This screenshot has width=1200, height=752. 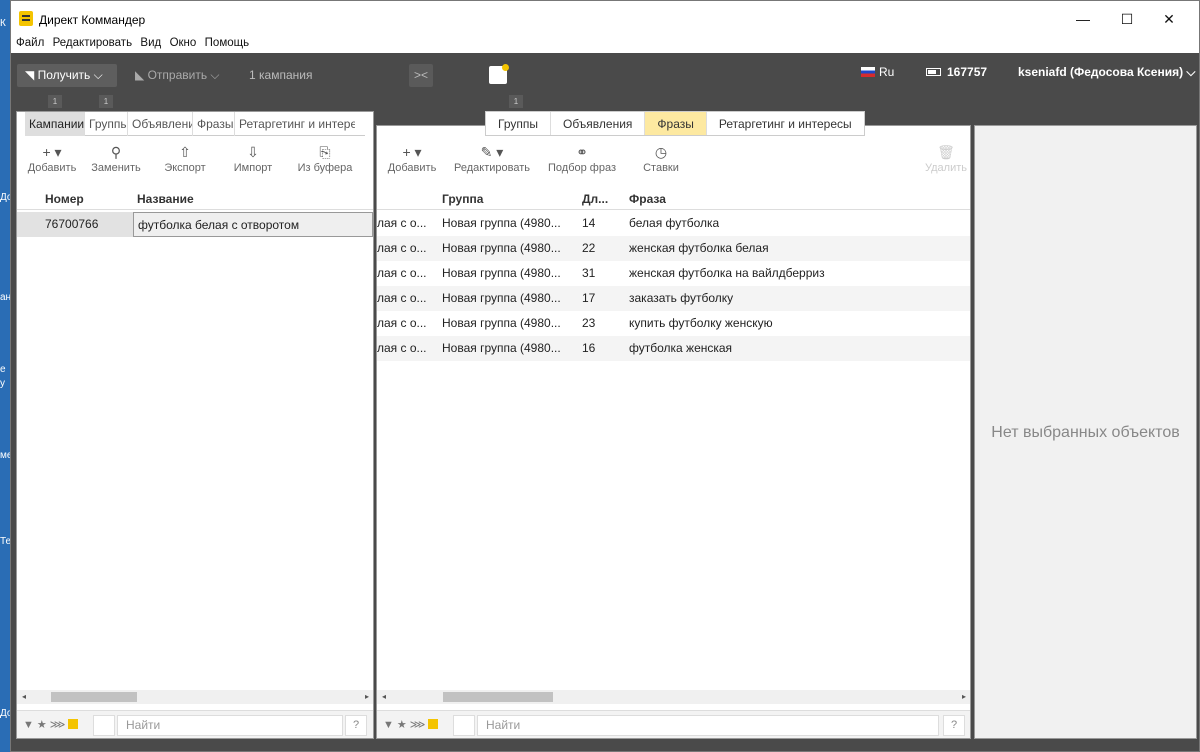 I want to click on desktop-label: К, so click(x=3, y=23).